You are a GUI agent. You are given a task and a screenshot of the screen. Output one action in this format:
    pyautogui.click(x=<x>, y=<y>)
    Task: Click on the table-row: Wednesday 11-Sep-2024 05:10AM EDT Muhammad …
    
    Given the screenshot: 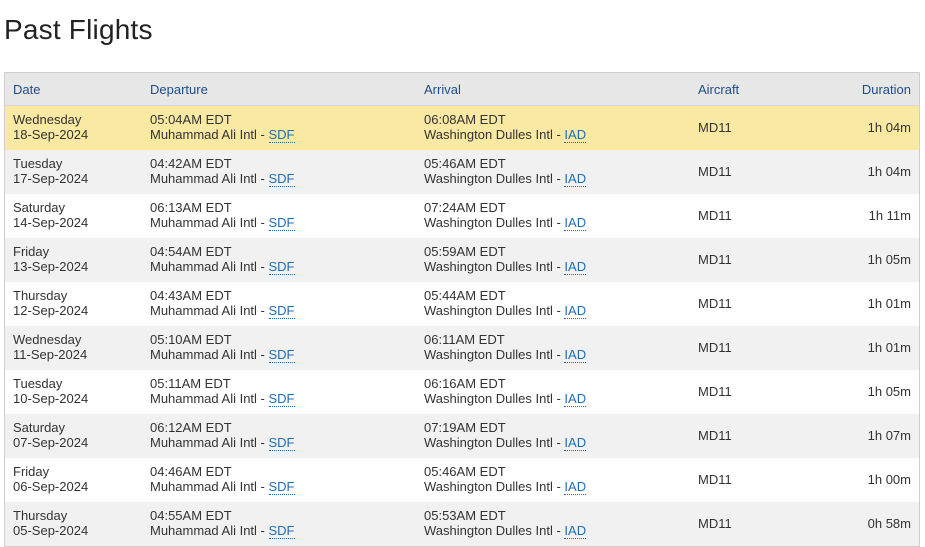 What is the action you would take?
    pyautogui.click(x=462, y=348)
    